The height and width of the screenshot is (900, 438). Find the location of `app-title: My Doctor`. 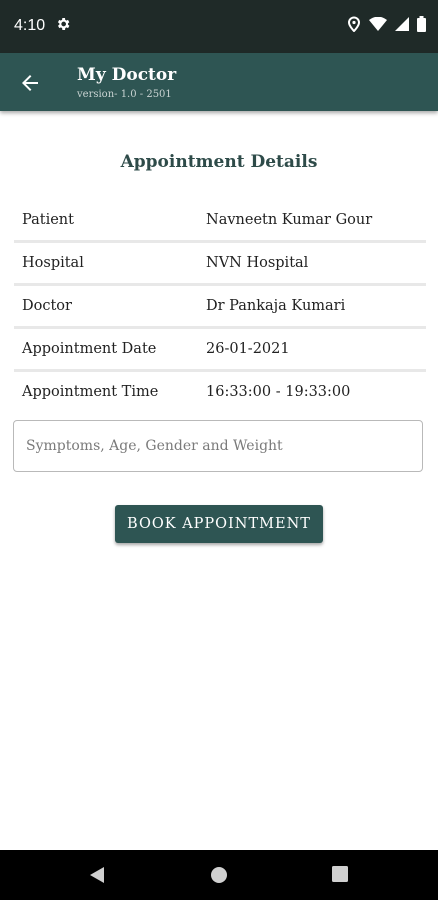

app-title: My Doctor is located at coordinates (127, 75).